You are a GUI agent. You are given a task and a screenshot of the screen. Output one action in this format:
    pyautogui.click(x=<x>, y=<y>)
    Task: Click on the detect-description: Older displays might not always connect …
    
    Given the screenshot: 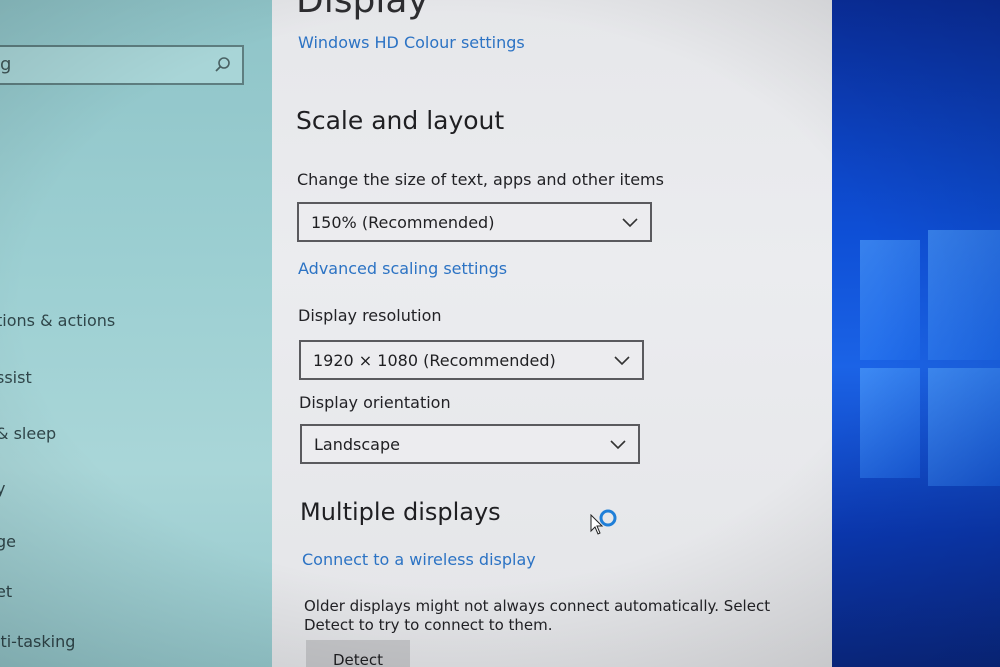 What is the action you would take?
    pyautogui.click(x=537, y=615)
    